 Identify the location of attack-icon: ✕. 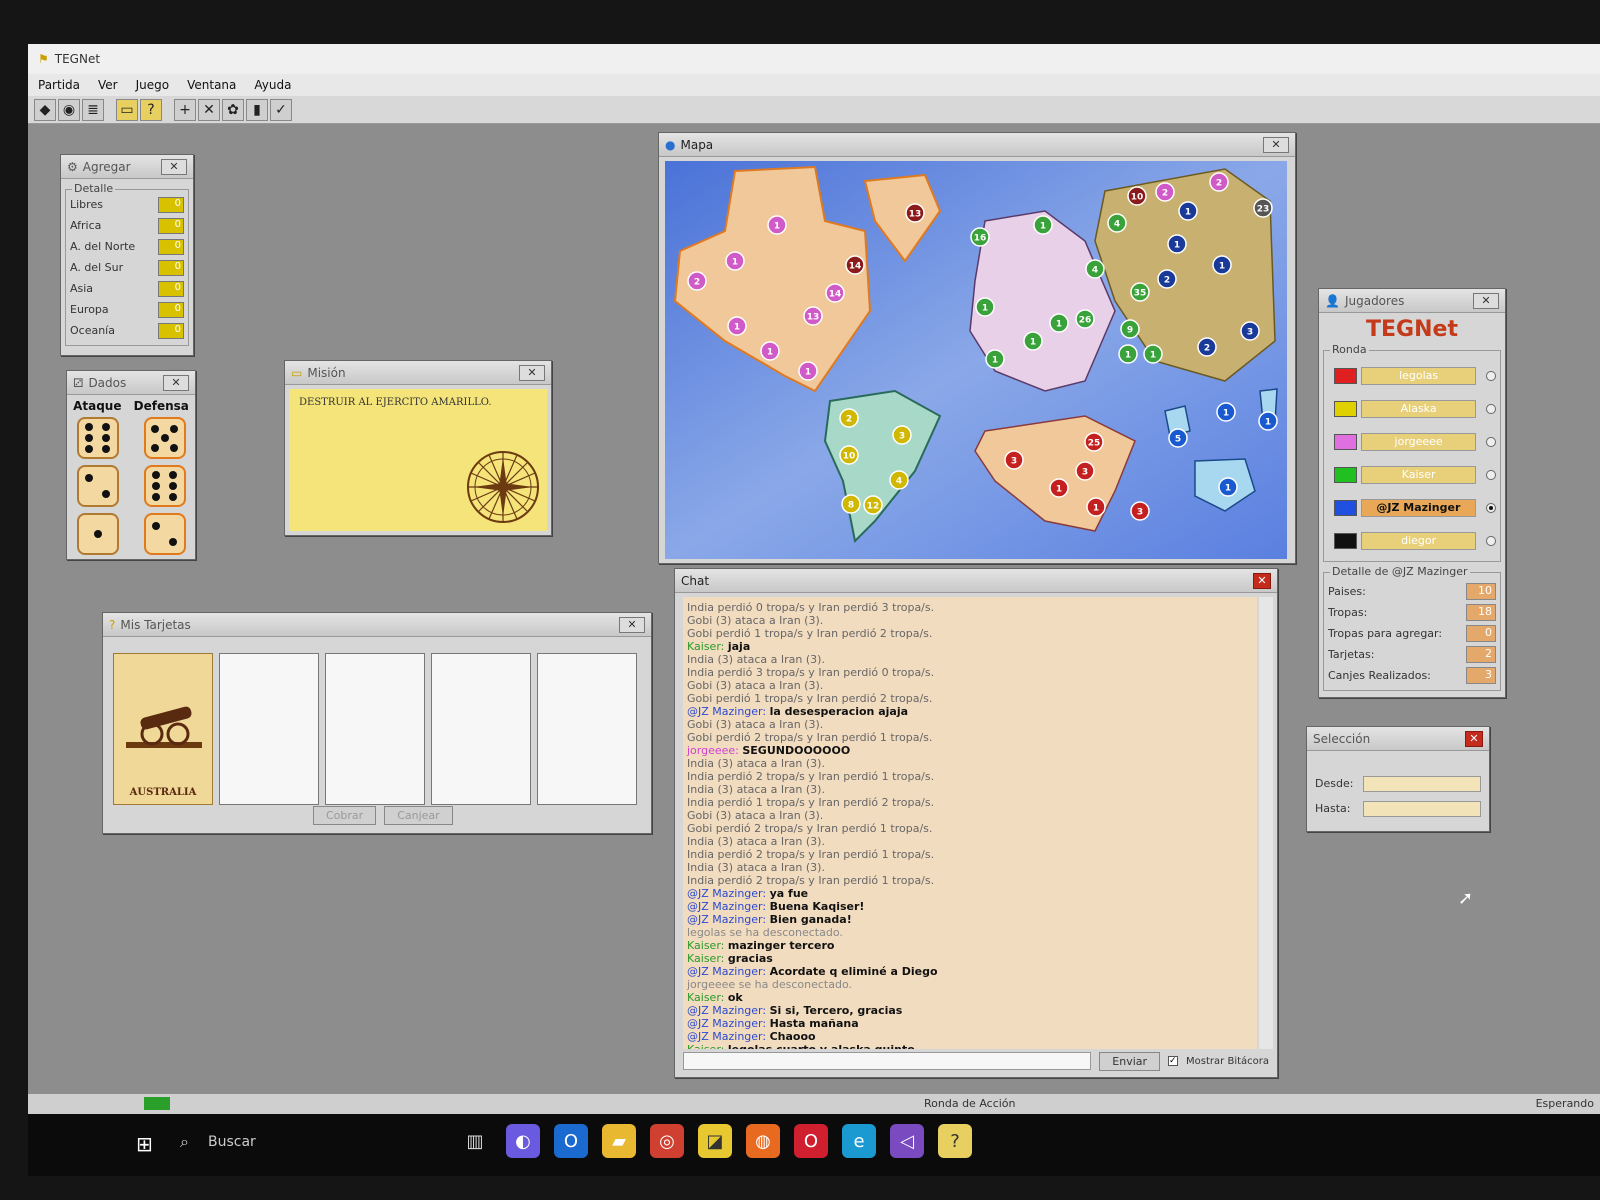
(209, 109).